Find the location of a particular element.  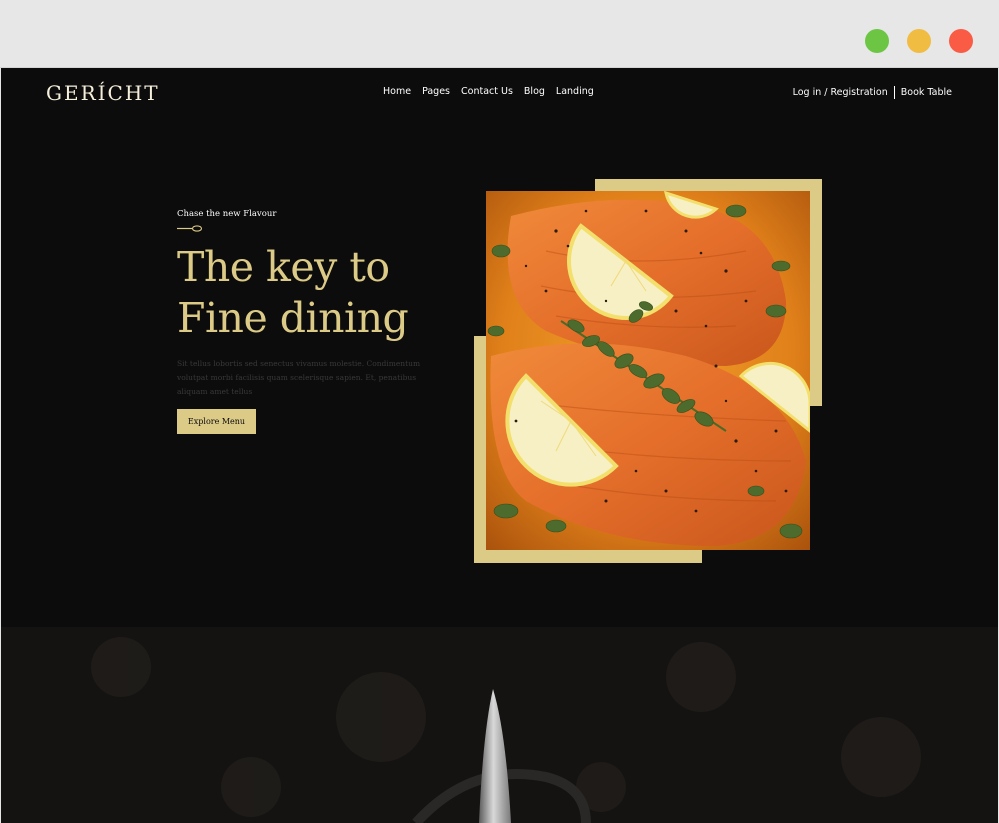

nav-item-home: Home is located at coordinates (397, 91).